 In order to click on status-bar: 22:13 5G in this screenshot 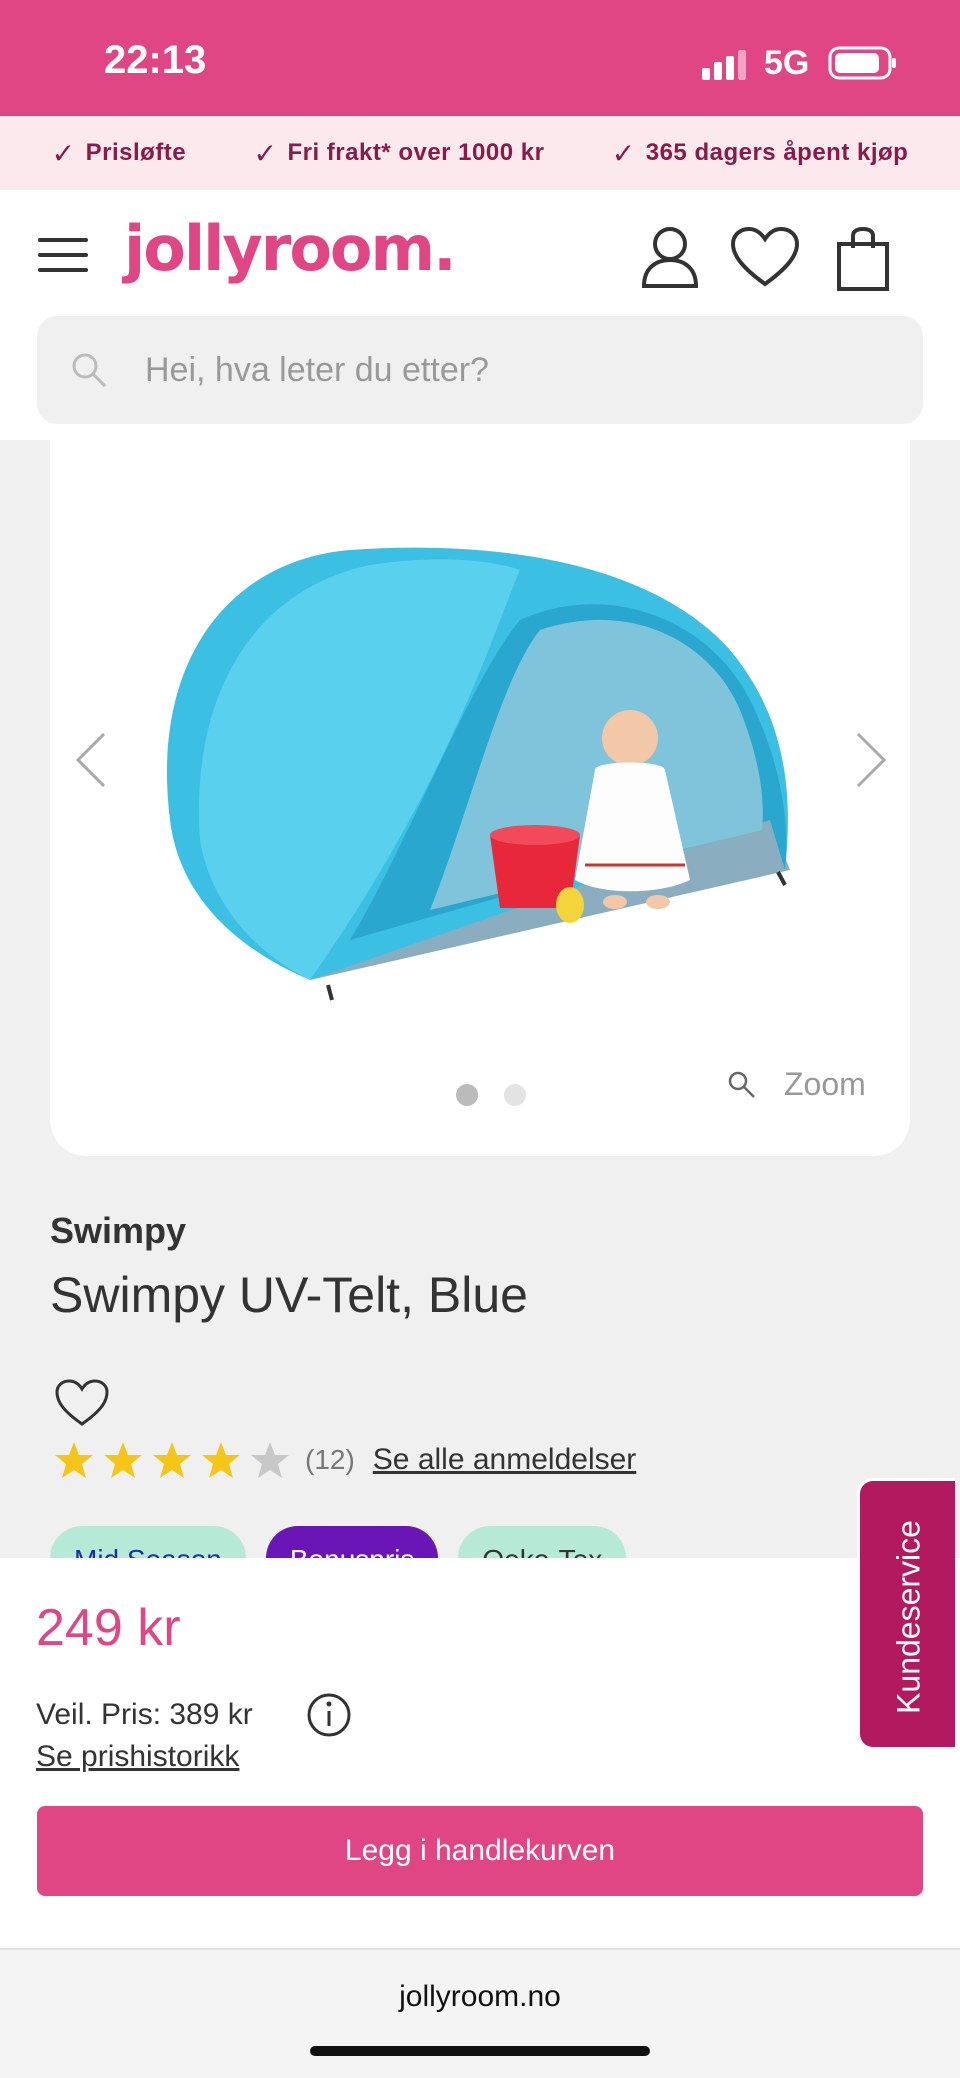, I will do `click(480, 58)`.